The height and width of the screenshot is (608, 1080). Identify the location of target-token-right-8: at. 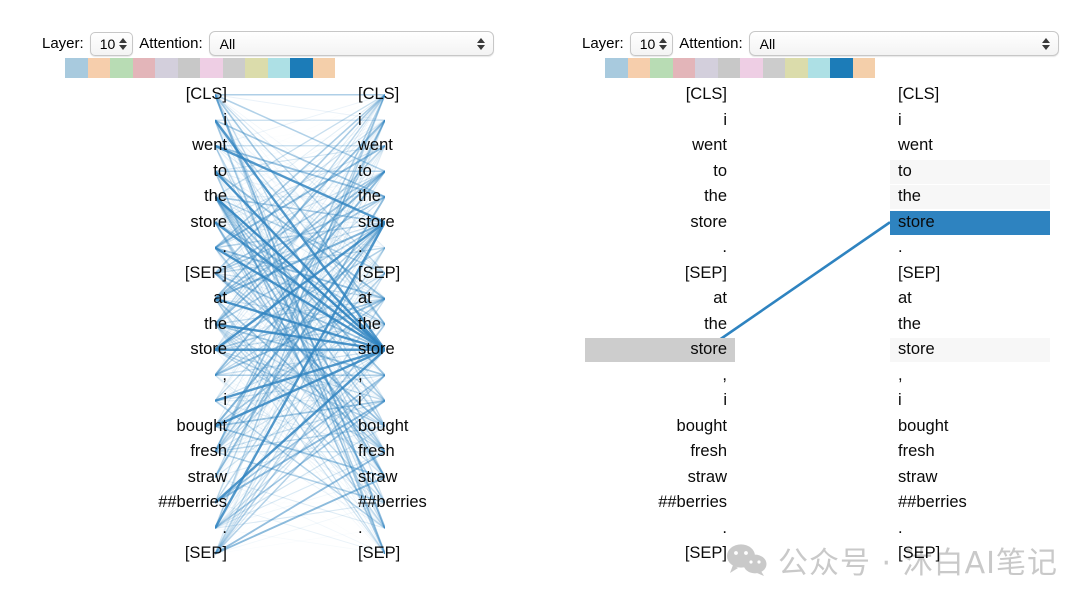
(970, 299).